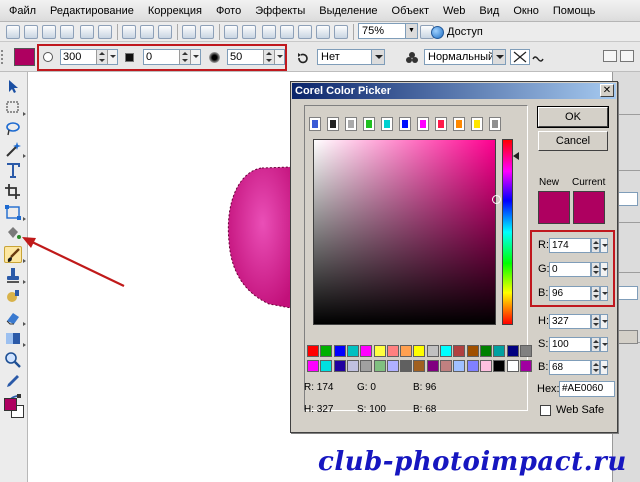  I want to click on menu-window: Окно, so click(526, 11).